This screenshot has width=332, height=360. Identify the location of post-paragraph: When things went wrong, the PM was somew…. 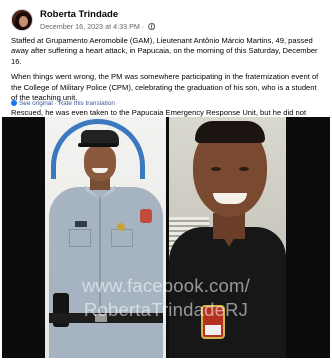
(165, 87).